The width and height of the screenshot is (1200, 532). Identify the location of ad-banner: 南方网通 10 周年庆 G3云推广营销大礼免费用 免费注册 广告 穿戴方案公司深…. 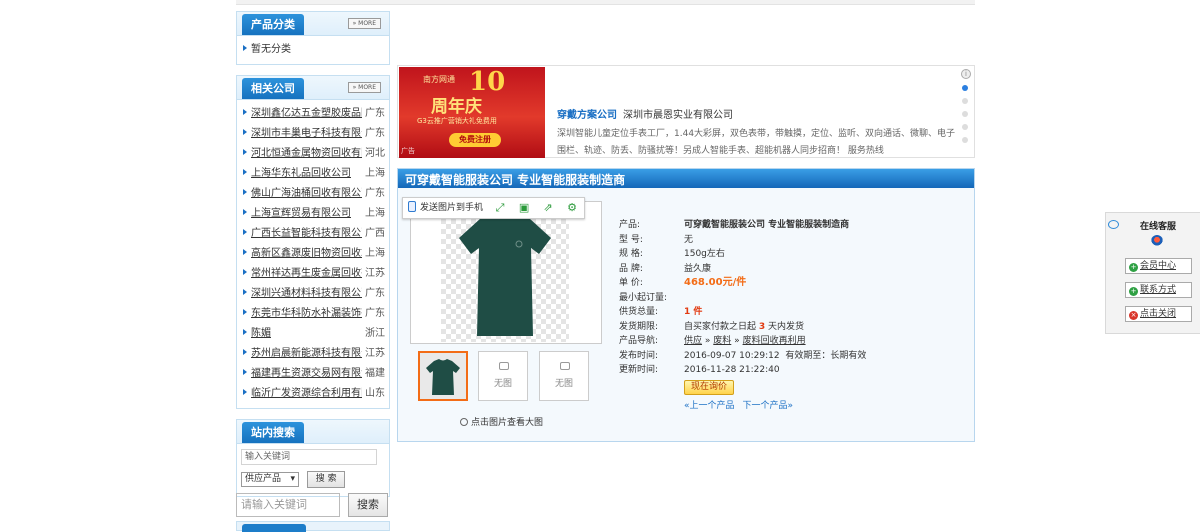
(686, 111).